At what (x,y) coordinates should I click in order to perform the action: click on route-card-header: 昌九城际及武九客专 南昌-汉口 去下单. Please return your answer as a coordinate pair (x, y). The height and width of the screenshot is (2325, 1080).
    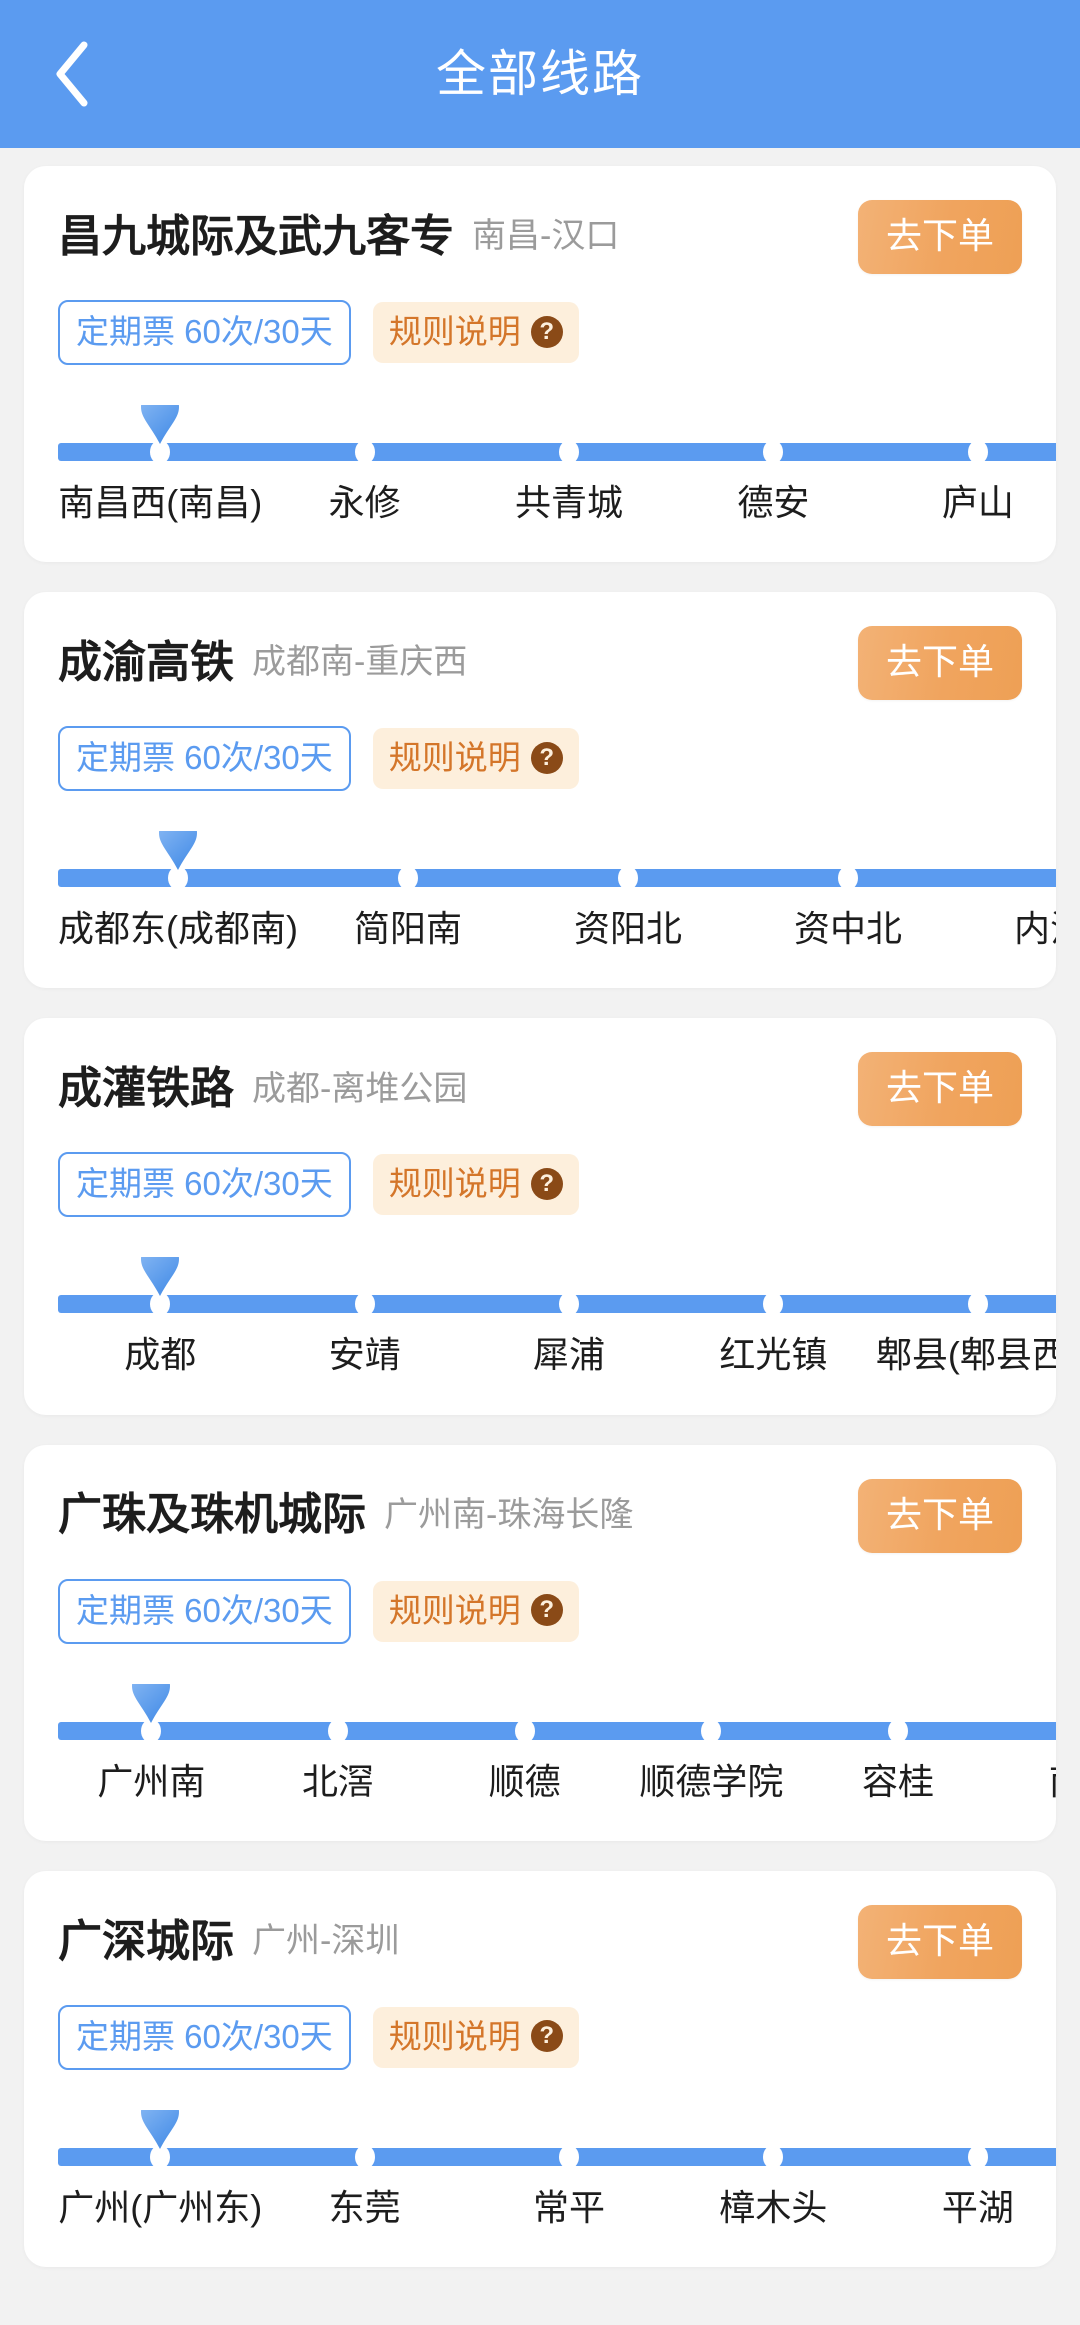
    Looking at the image, I should click on (540, 237).